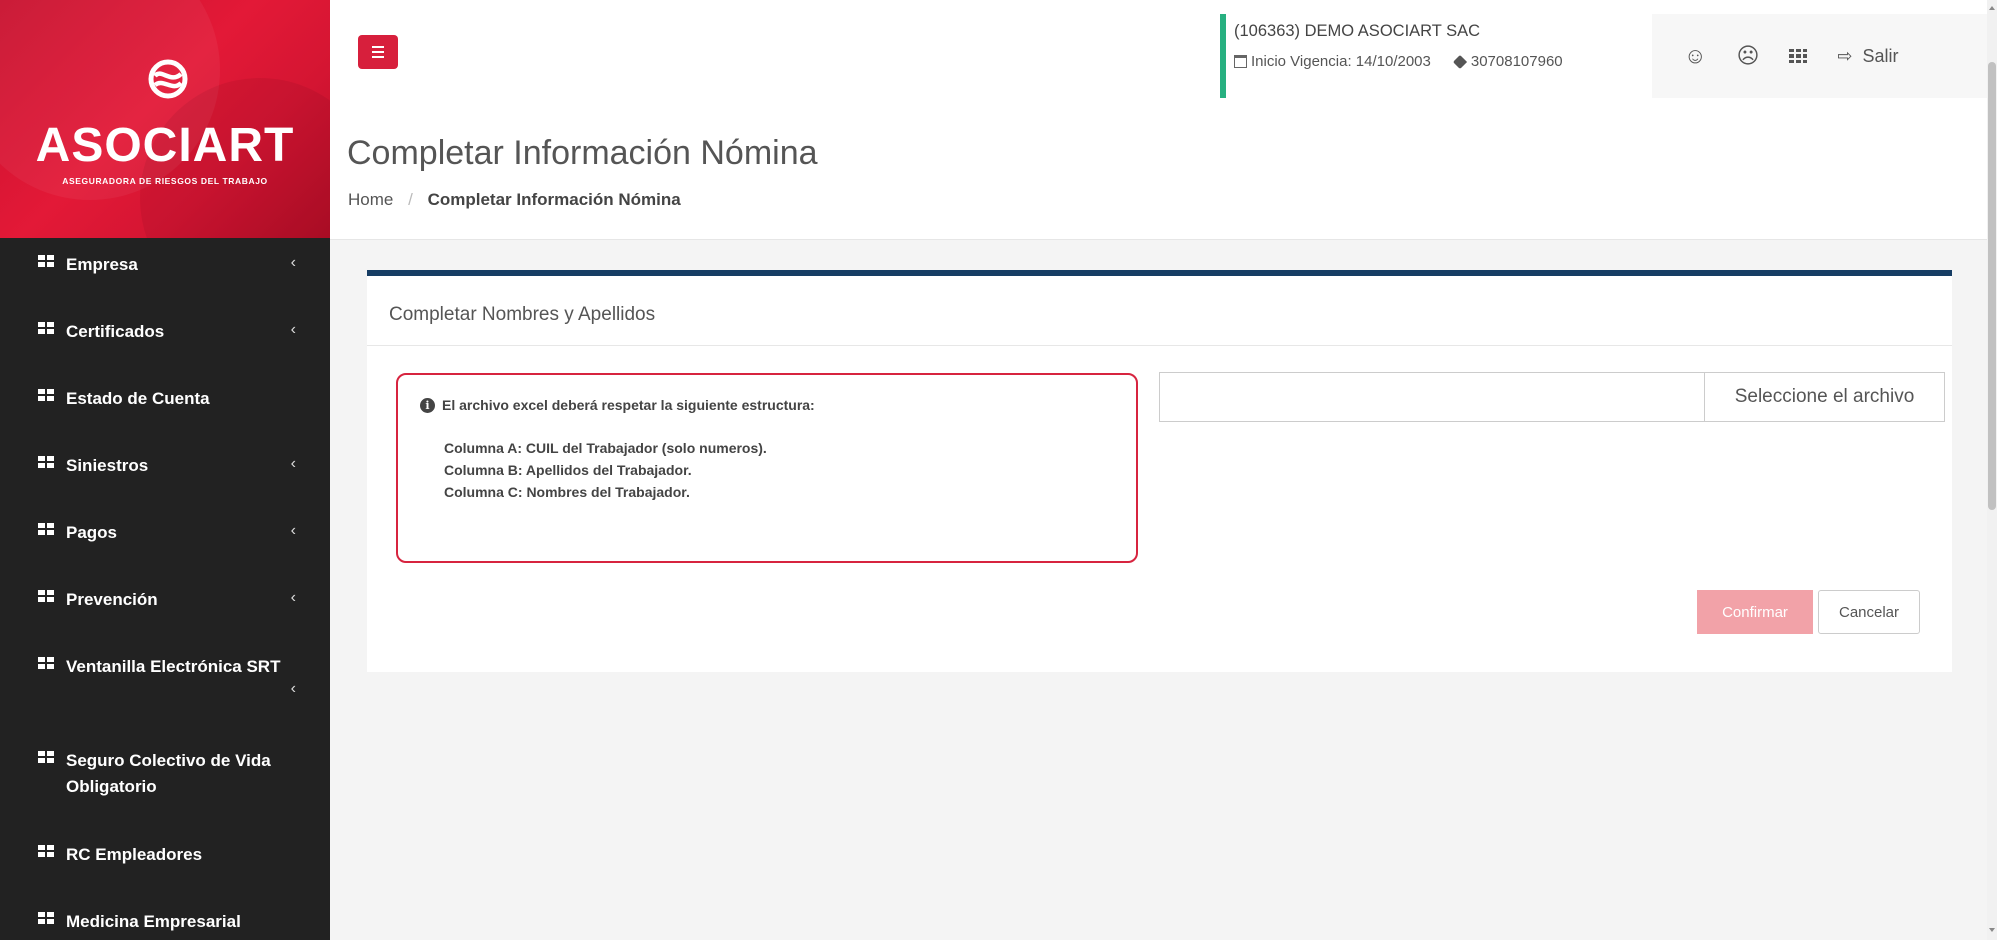 Image resolution: width=1997 pixels, height=940 pixels. I want to click on confirm-button: Confirmar, so click(1755, 612).